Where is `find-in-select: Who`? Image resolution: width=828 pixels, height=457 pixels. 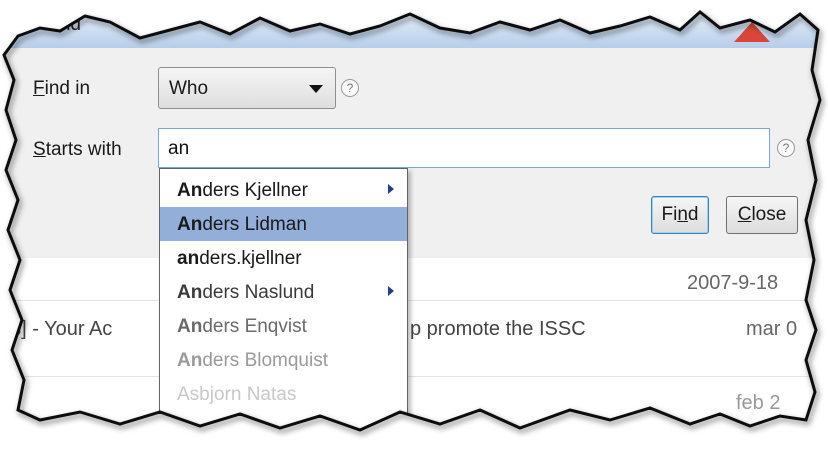
find-in-select: Who is located at coordinates (247, 88).